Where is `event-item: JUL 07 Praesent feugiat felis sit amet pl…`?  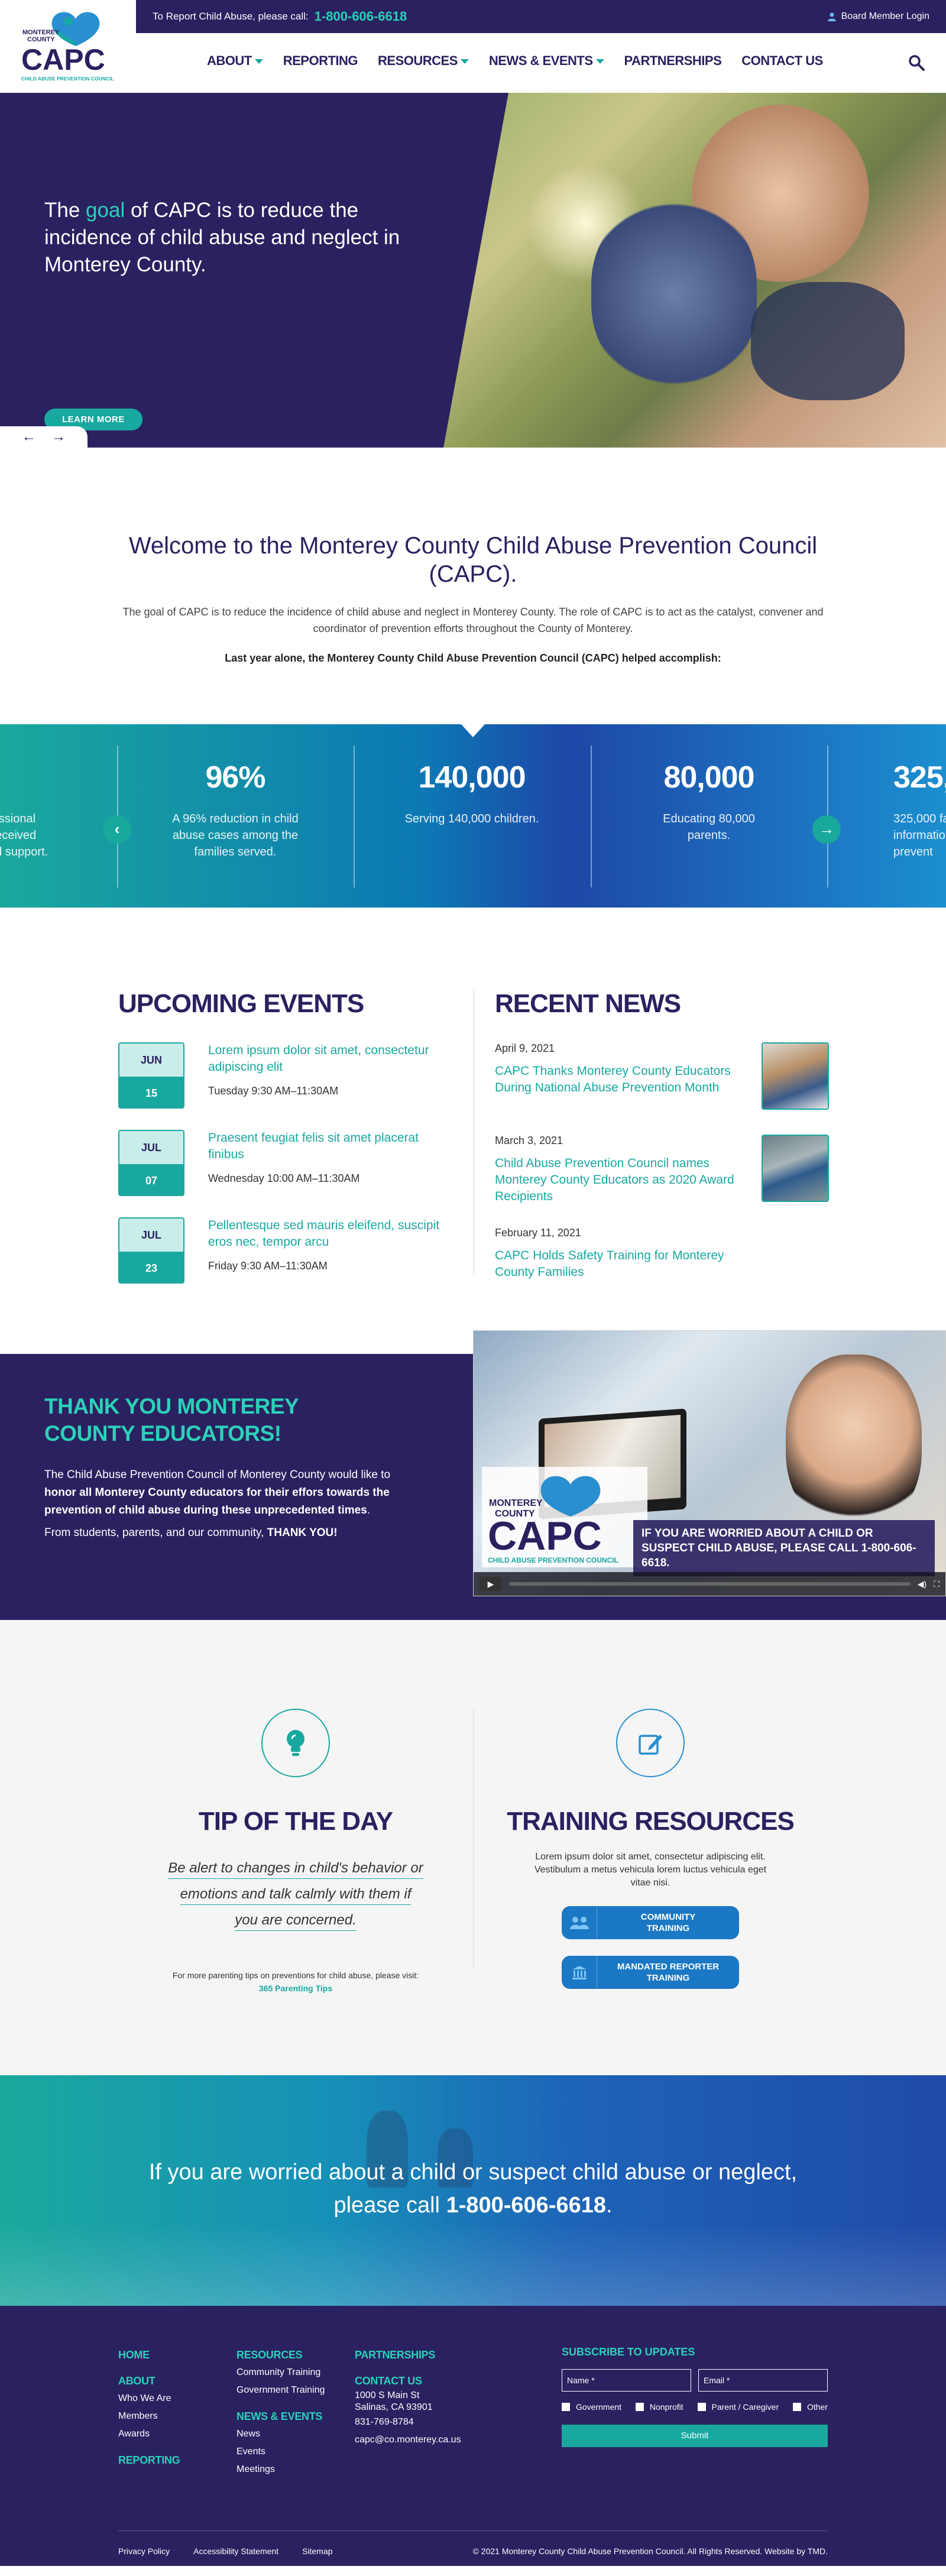
event-item: JUL 07 Praesent feugiat felis sit amet pl… is located at coordinates (287, 1163).